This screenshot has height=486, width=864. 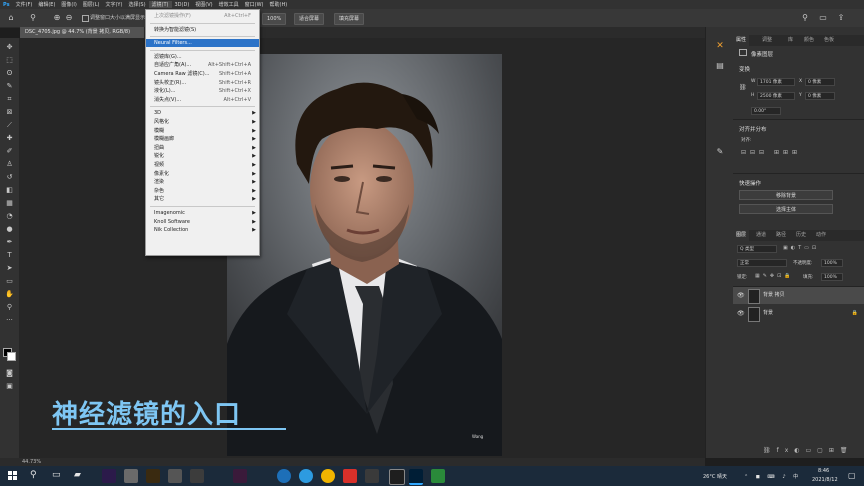 What do you see at coordinates (274, 19) in the screenshot?
I see `zoom-100-button: 100%` at bounding box center [274, 19].